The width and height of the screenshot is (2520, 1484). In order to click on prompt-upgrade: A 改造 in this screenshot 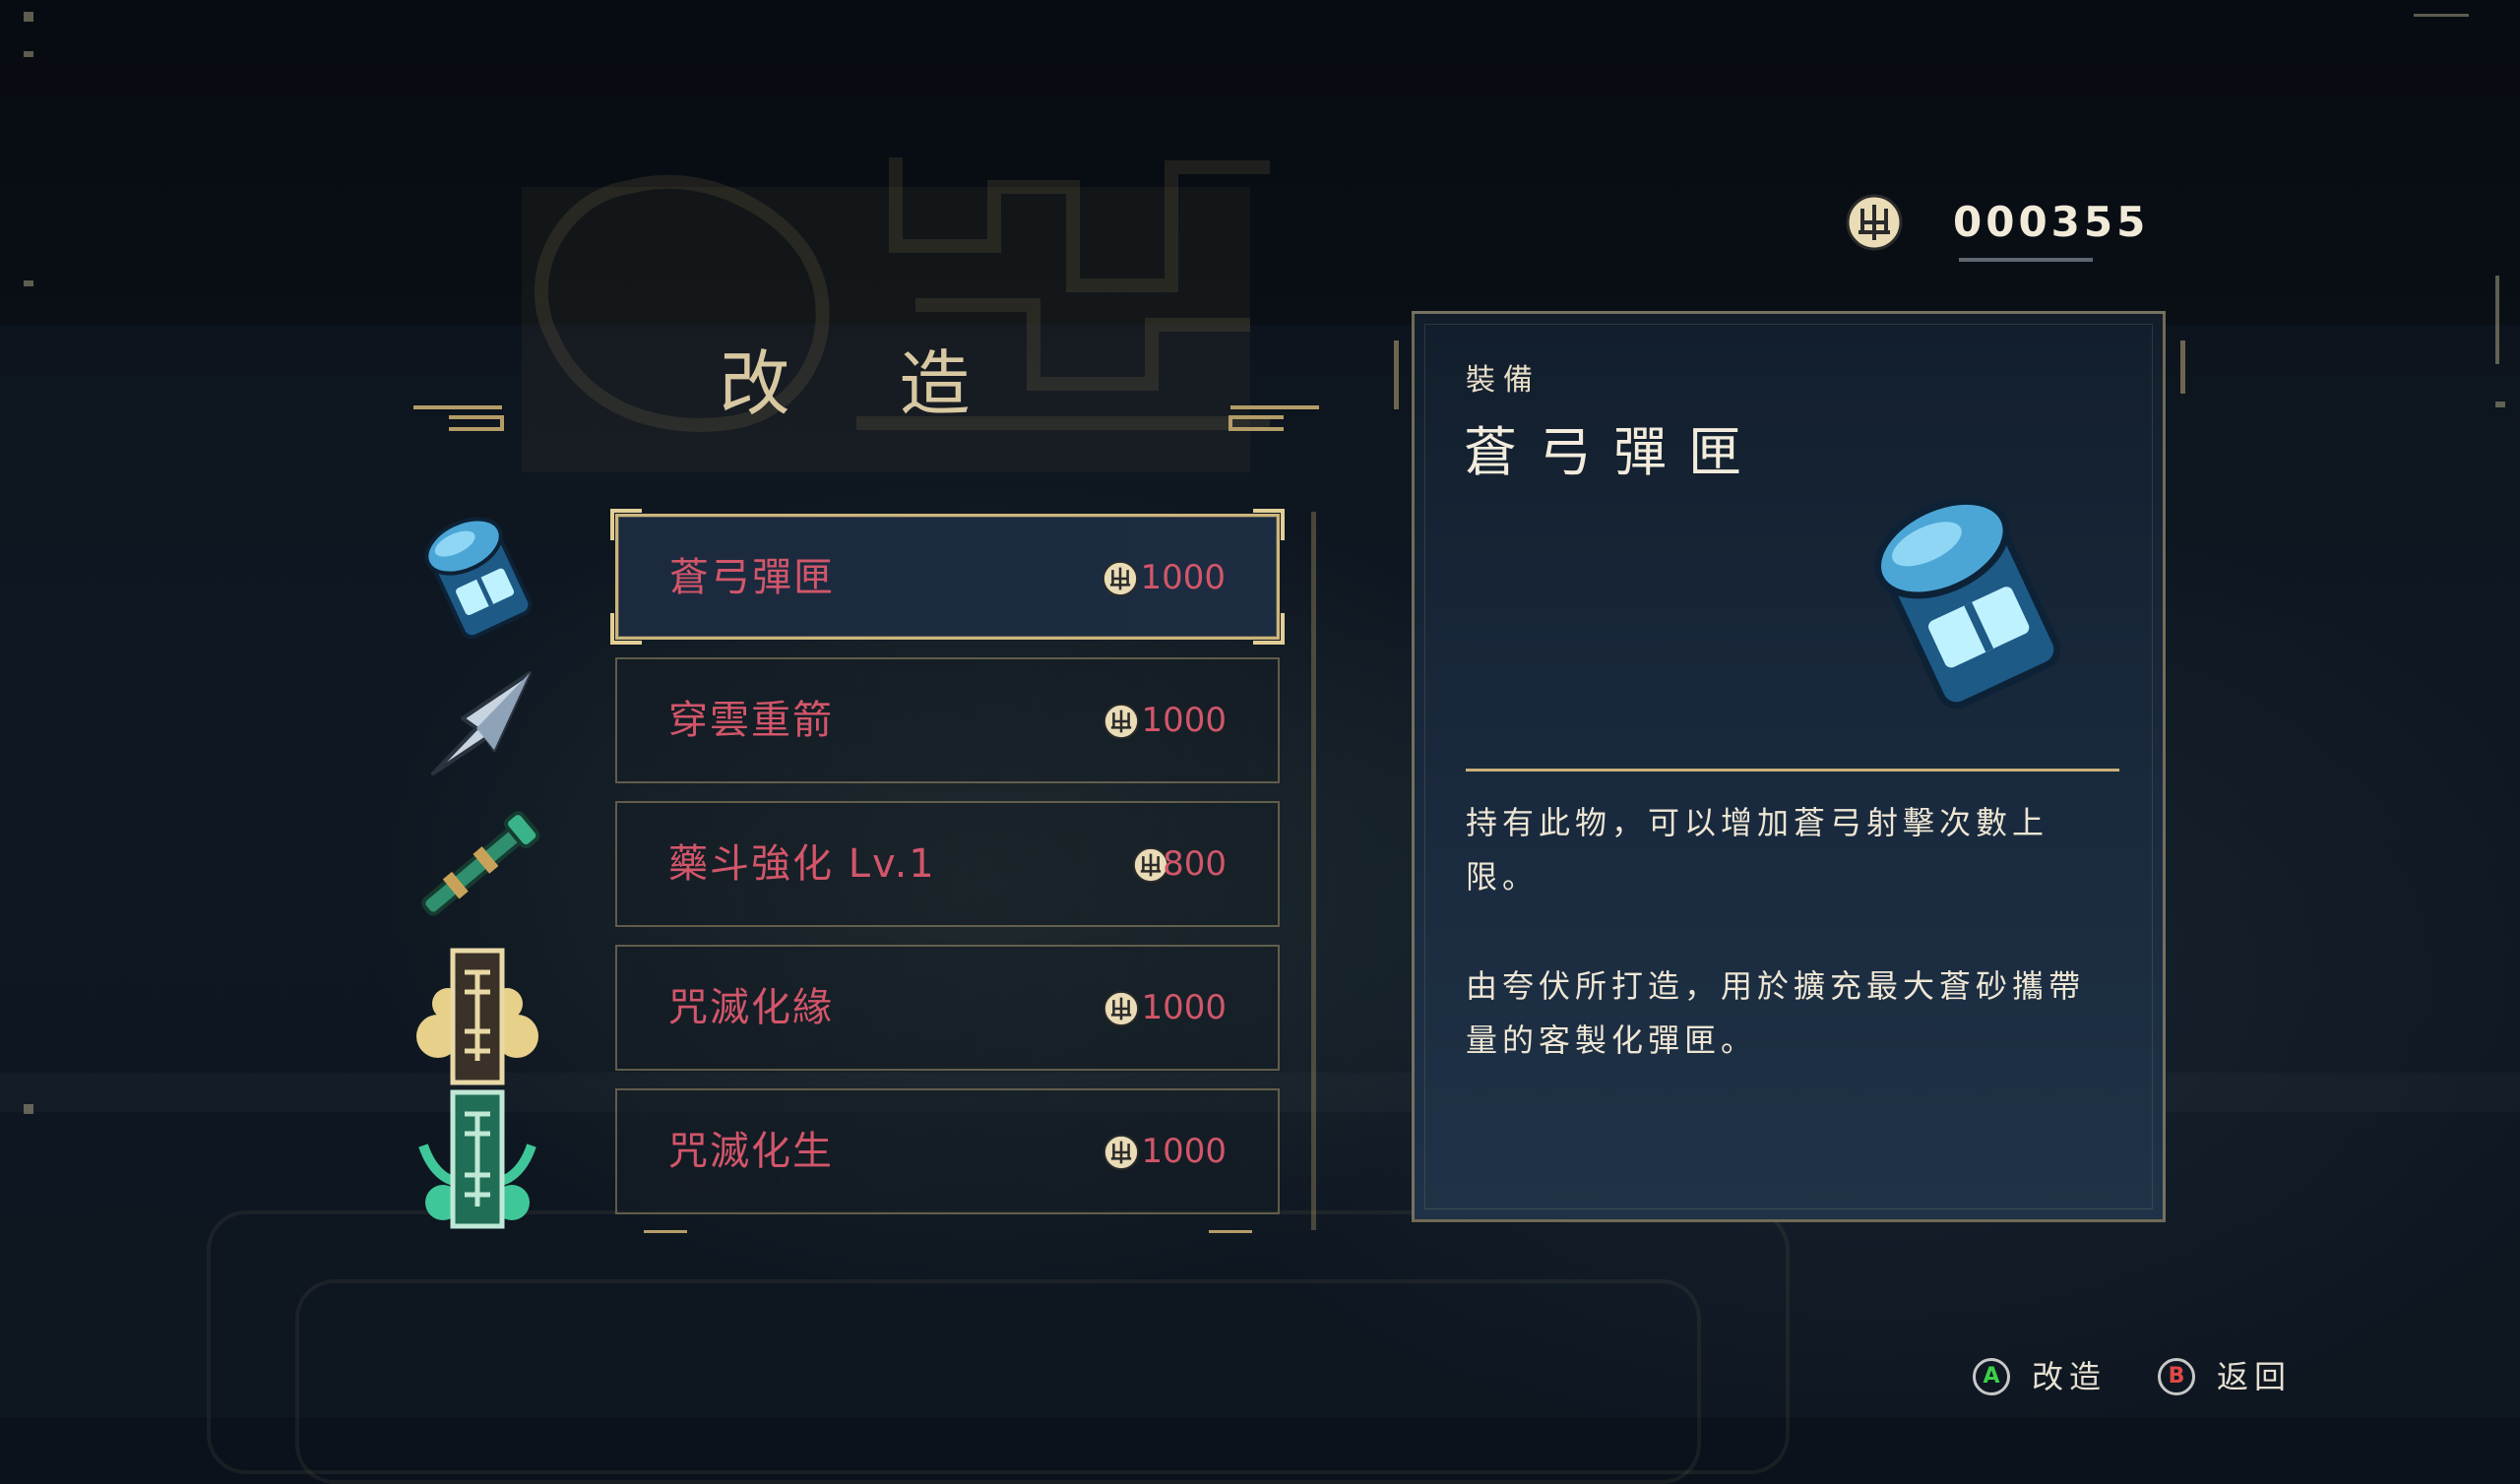, I will do `click(2071, 1380)`.